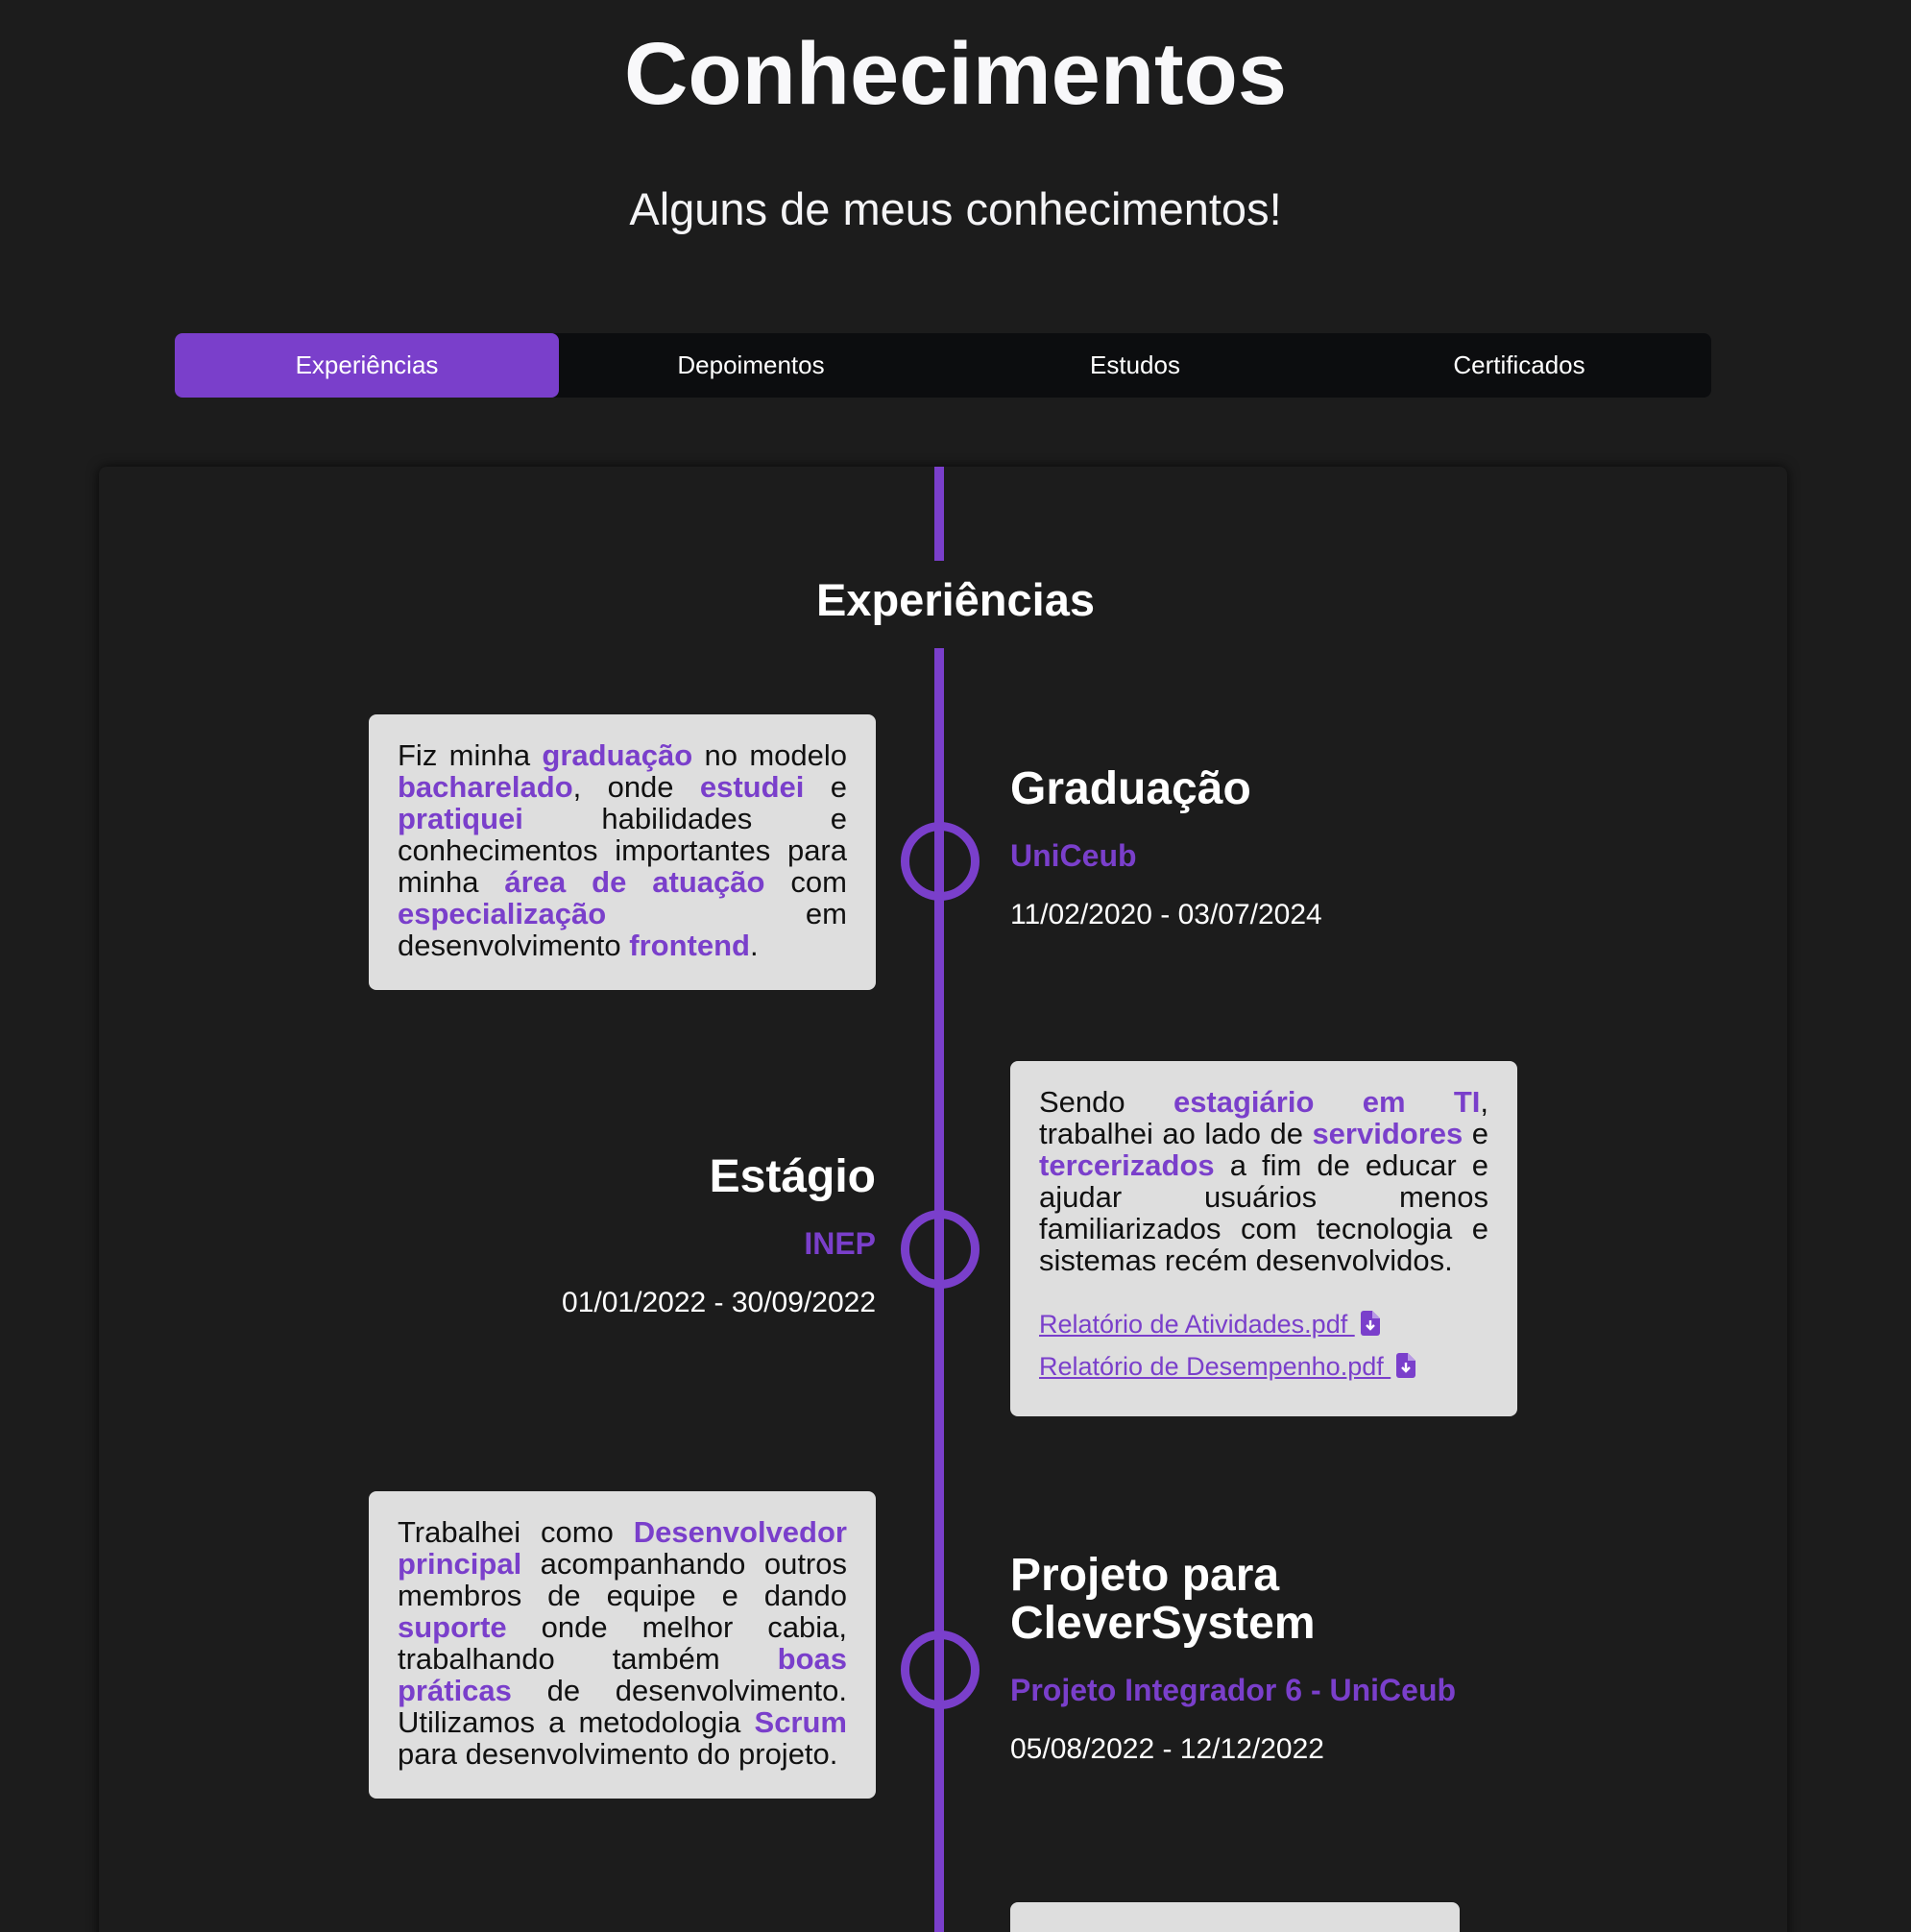 This screenshot has height=1932, width=1911. What do you see at coordinates (452, 1627) in the screenshot?
I see `highlight-text: suporte` at bounding box center [452, 1627].